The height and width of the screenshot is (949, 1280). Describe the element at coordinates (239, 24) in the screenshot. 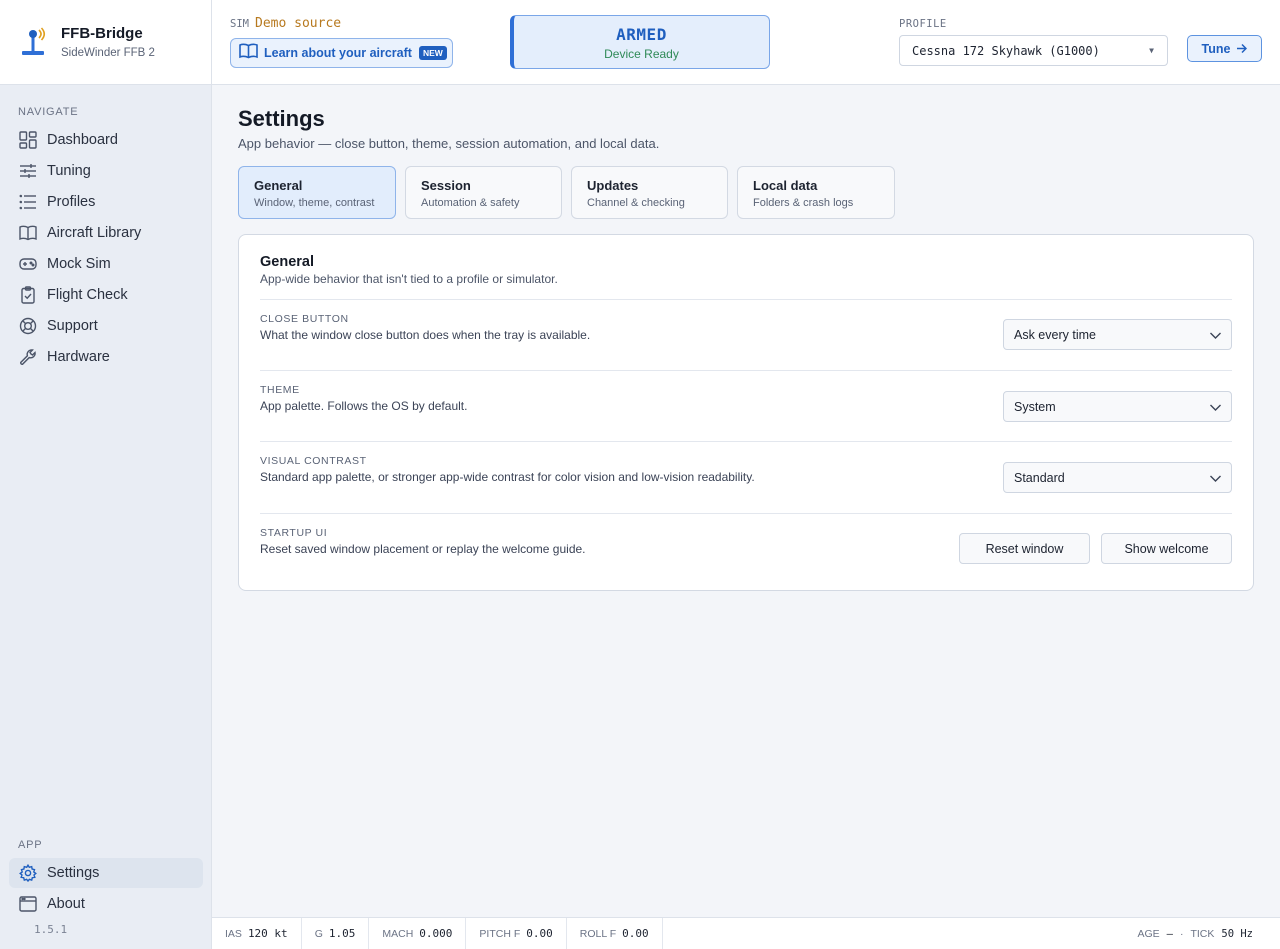

I see `sim-label: SIM` at that location.